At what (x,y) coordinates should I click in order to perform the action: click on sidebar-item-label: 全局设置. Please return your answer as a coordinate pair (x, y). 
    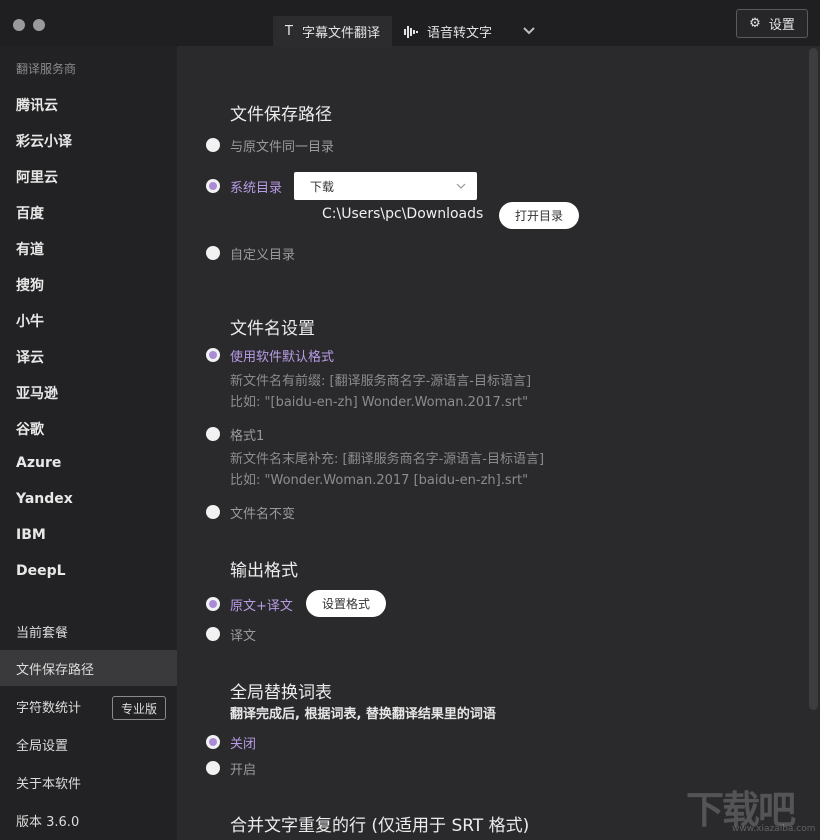
    Looking at the image, I should click on (42, 746).